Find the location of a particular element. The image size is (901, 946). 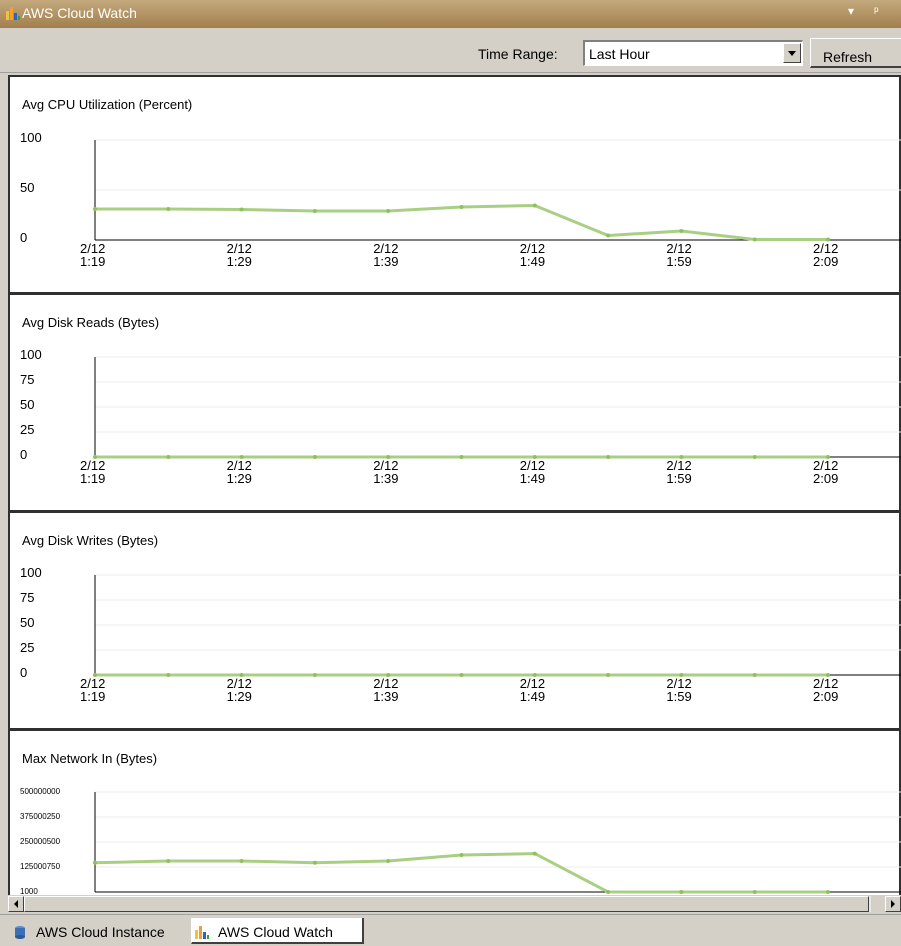

arrow-right-icon is located at coordinates (893, 904).